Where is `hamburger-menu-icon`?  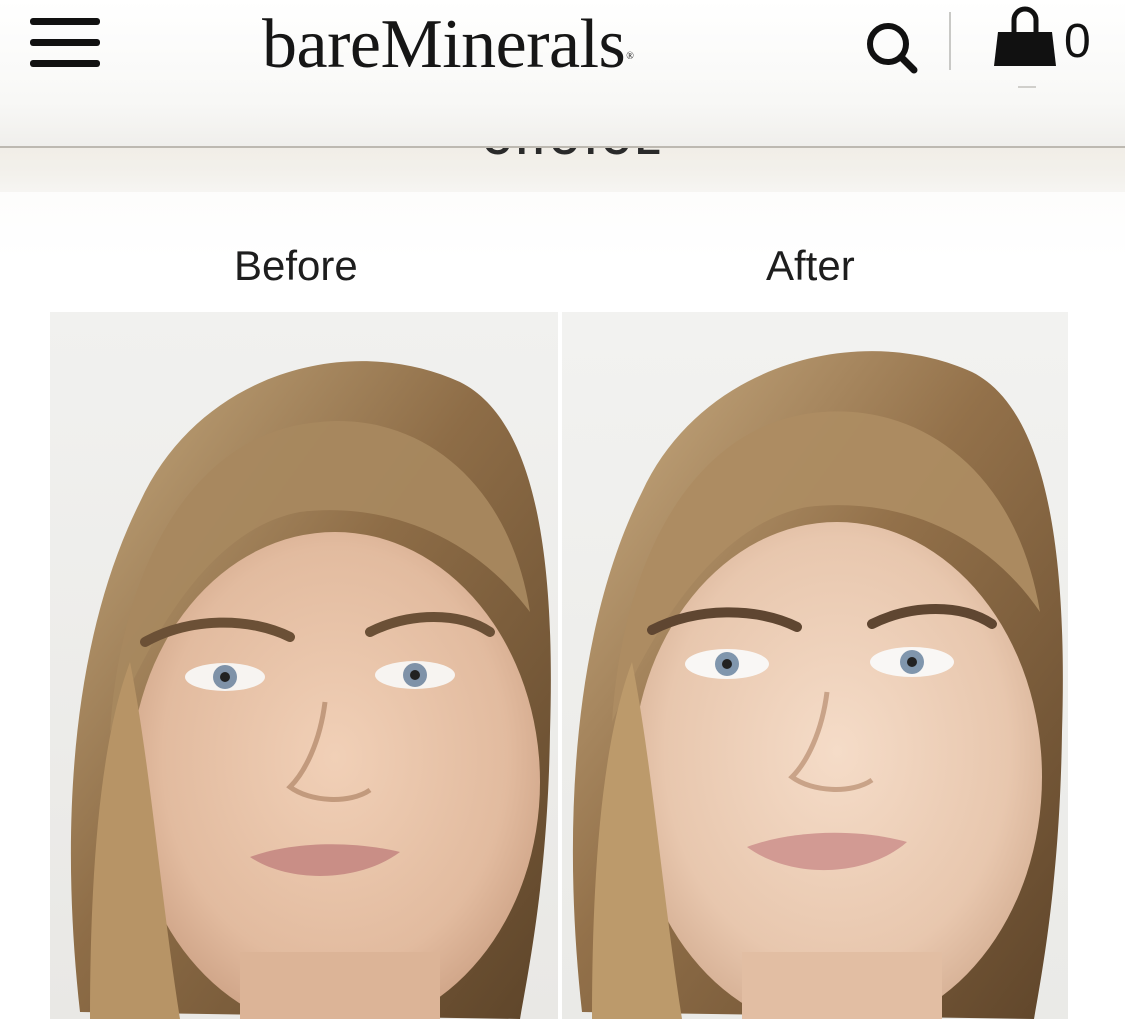 hamburger-menu-icon is located at coordinates (66, 44).